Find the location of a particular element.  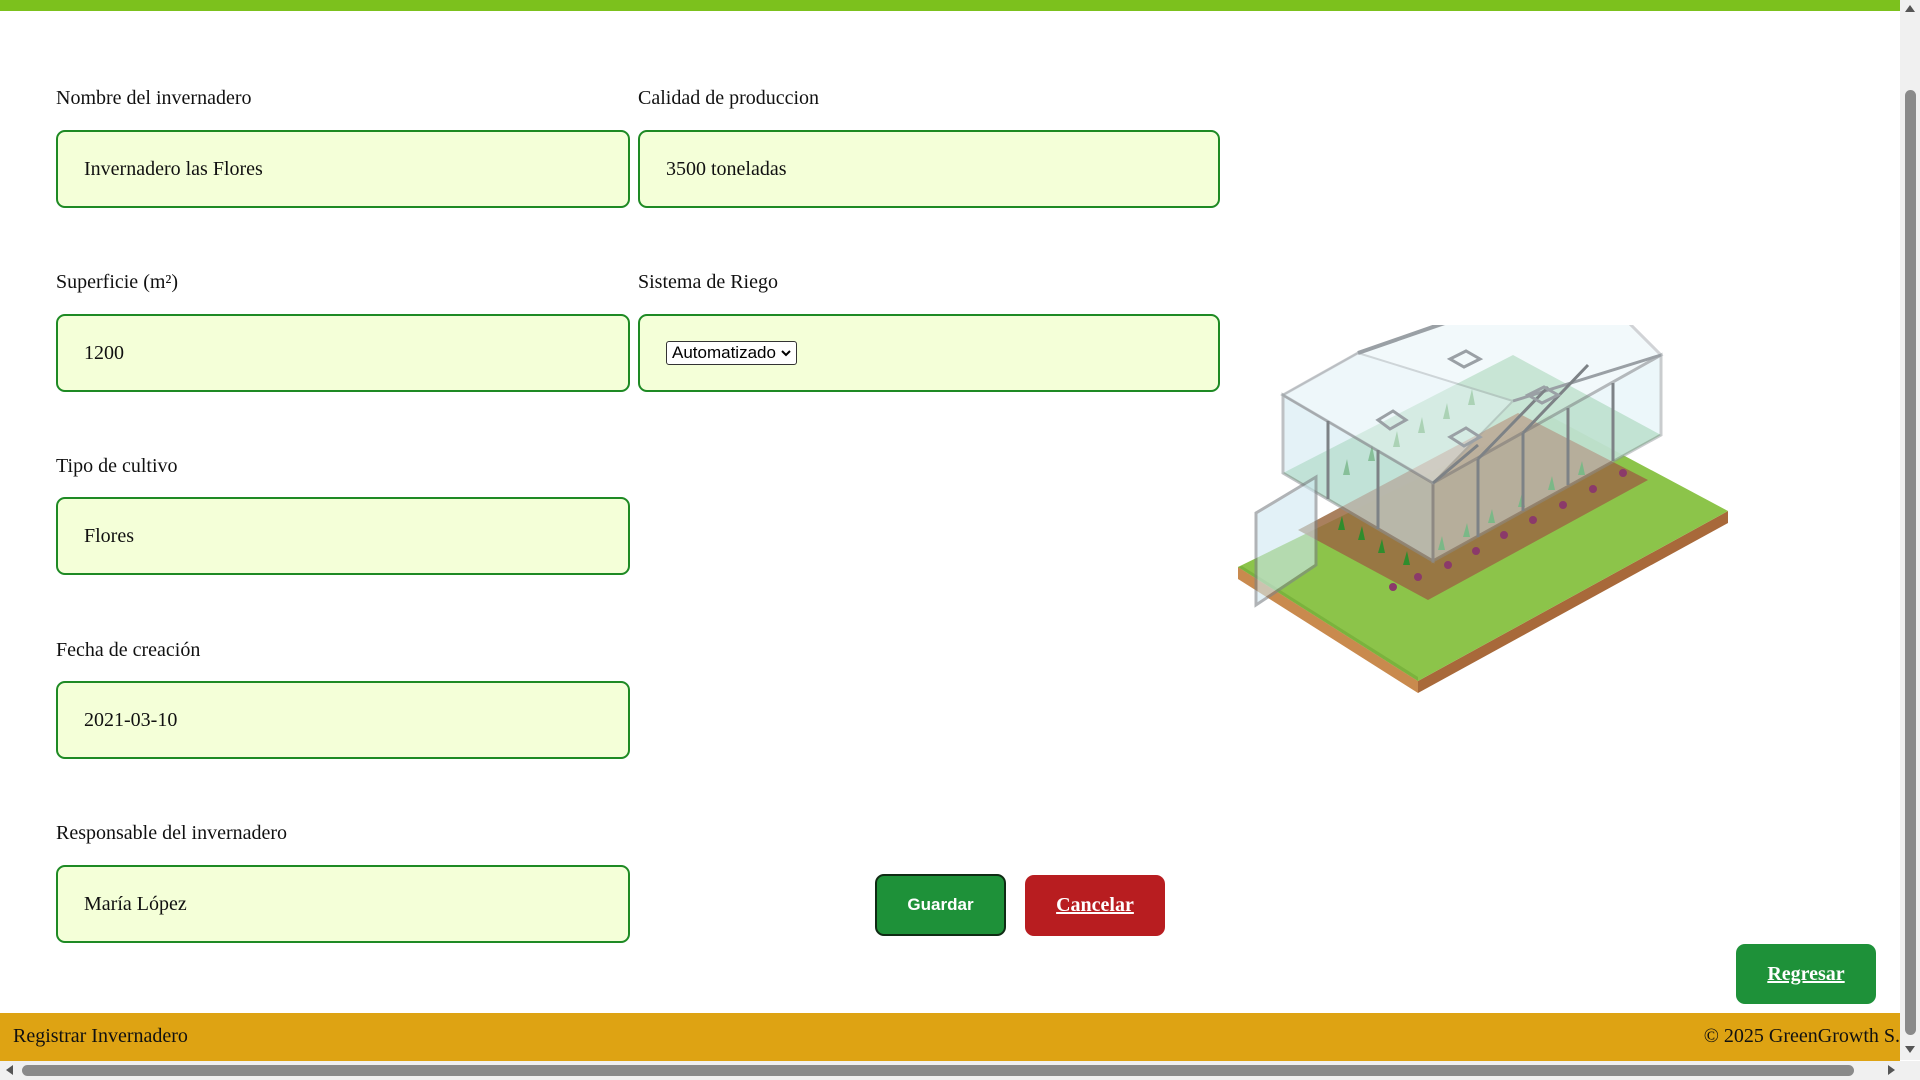

superficie-value: 1200 is located at coordinates (104, 352).